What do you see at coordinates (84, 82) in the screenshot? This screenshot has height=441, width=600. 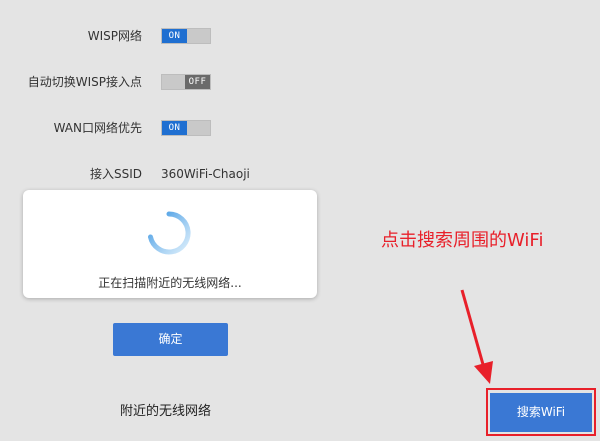 I see `auto-switch-label: 自动切换WISP接入点` at bounding box center [84, 82].